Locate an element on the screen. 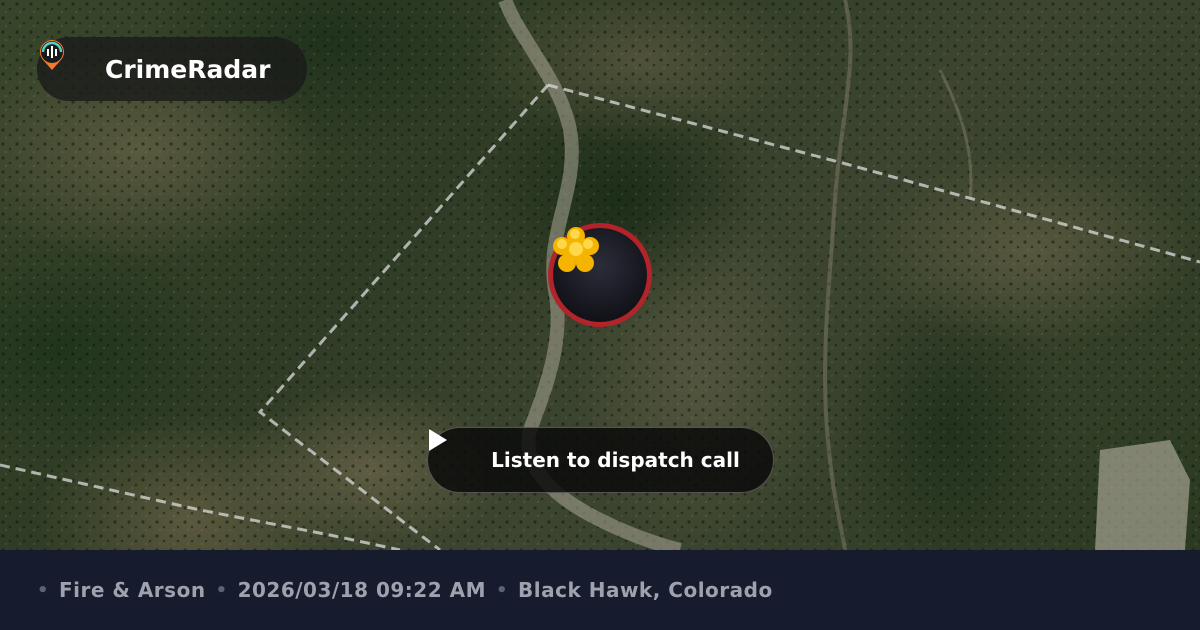  listen-dispatch-button: Listen to dispatch call is located at coordinates (600, 460).